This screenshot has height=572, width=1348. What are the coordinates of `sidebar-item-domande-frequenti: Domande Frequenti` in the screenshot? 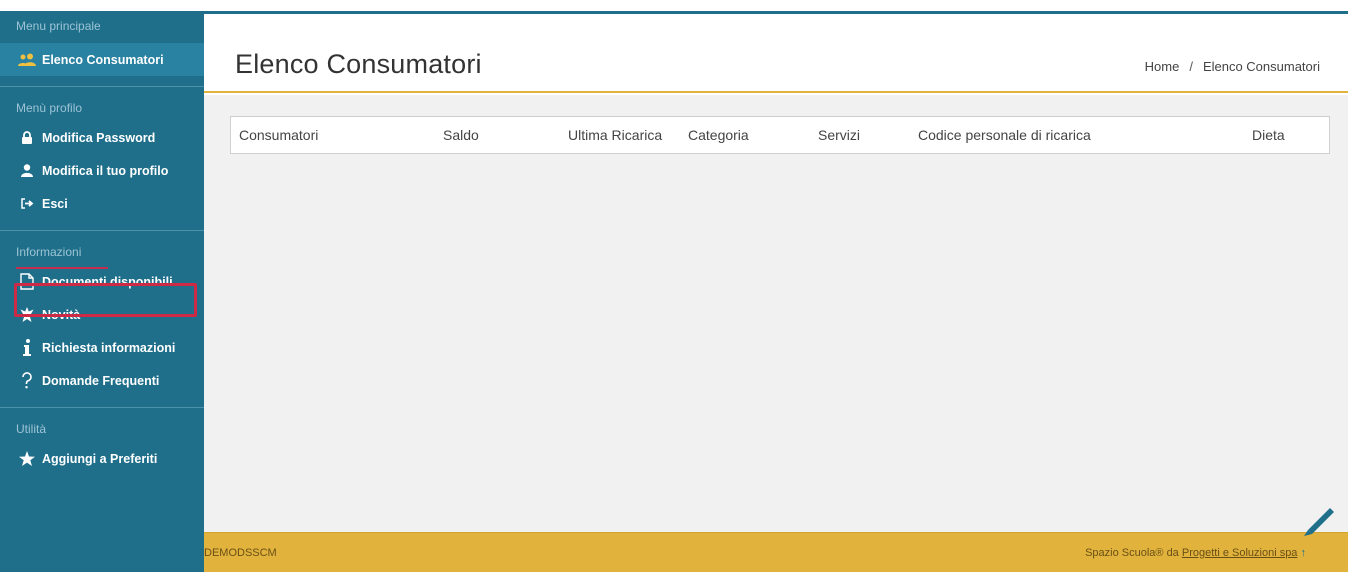 It's located at (102, 380).